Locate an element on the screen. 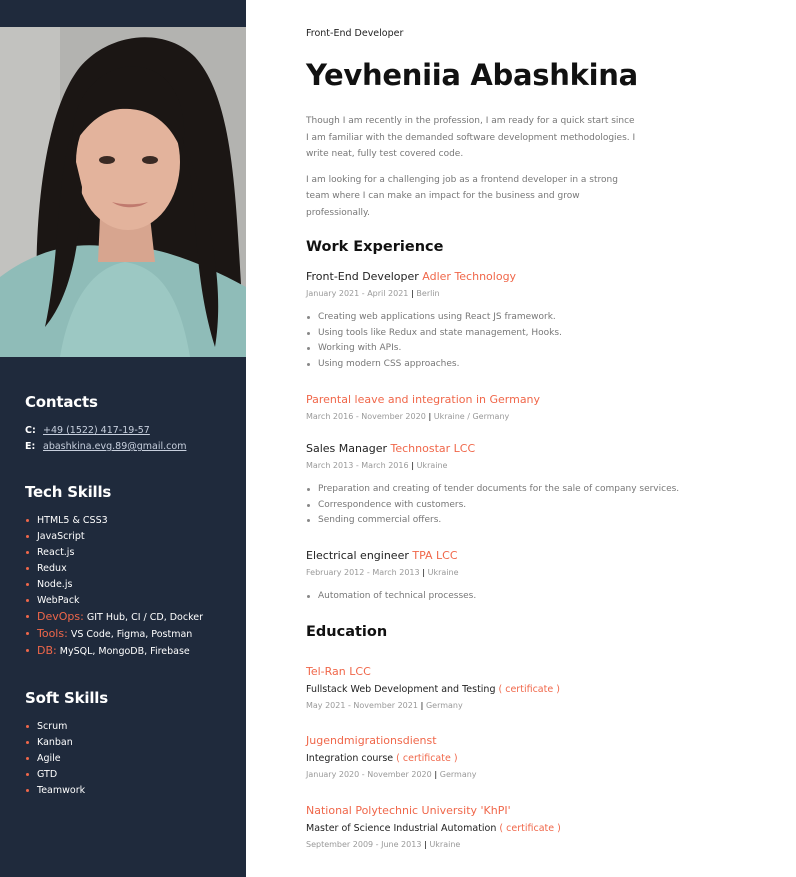  soft-skills-title: Soft Skills is located at coordinates (66, 698).